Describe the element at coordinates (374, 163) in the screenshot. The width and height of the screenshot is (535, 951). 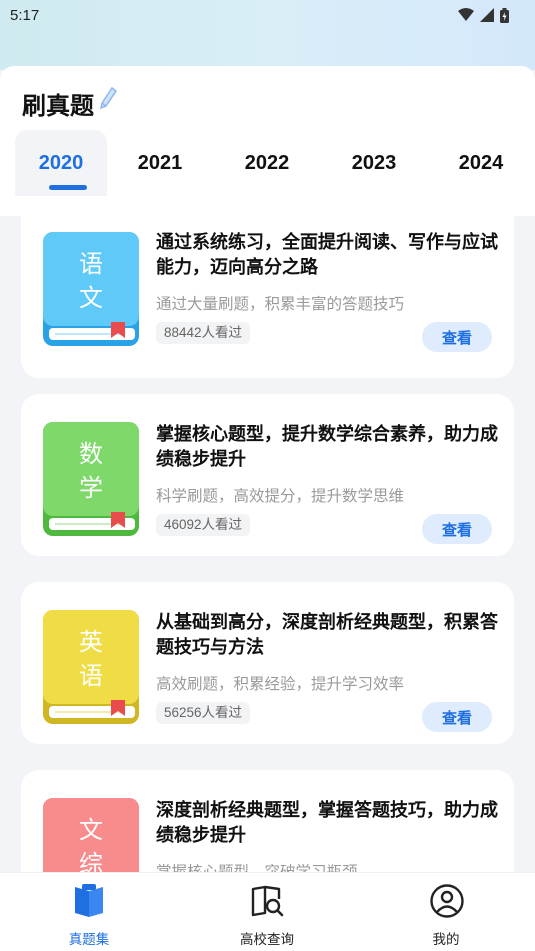
I see `tab-2023: 2023` at that location.